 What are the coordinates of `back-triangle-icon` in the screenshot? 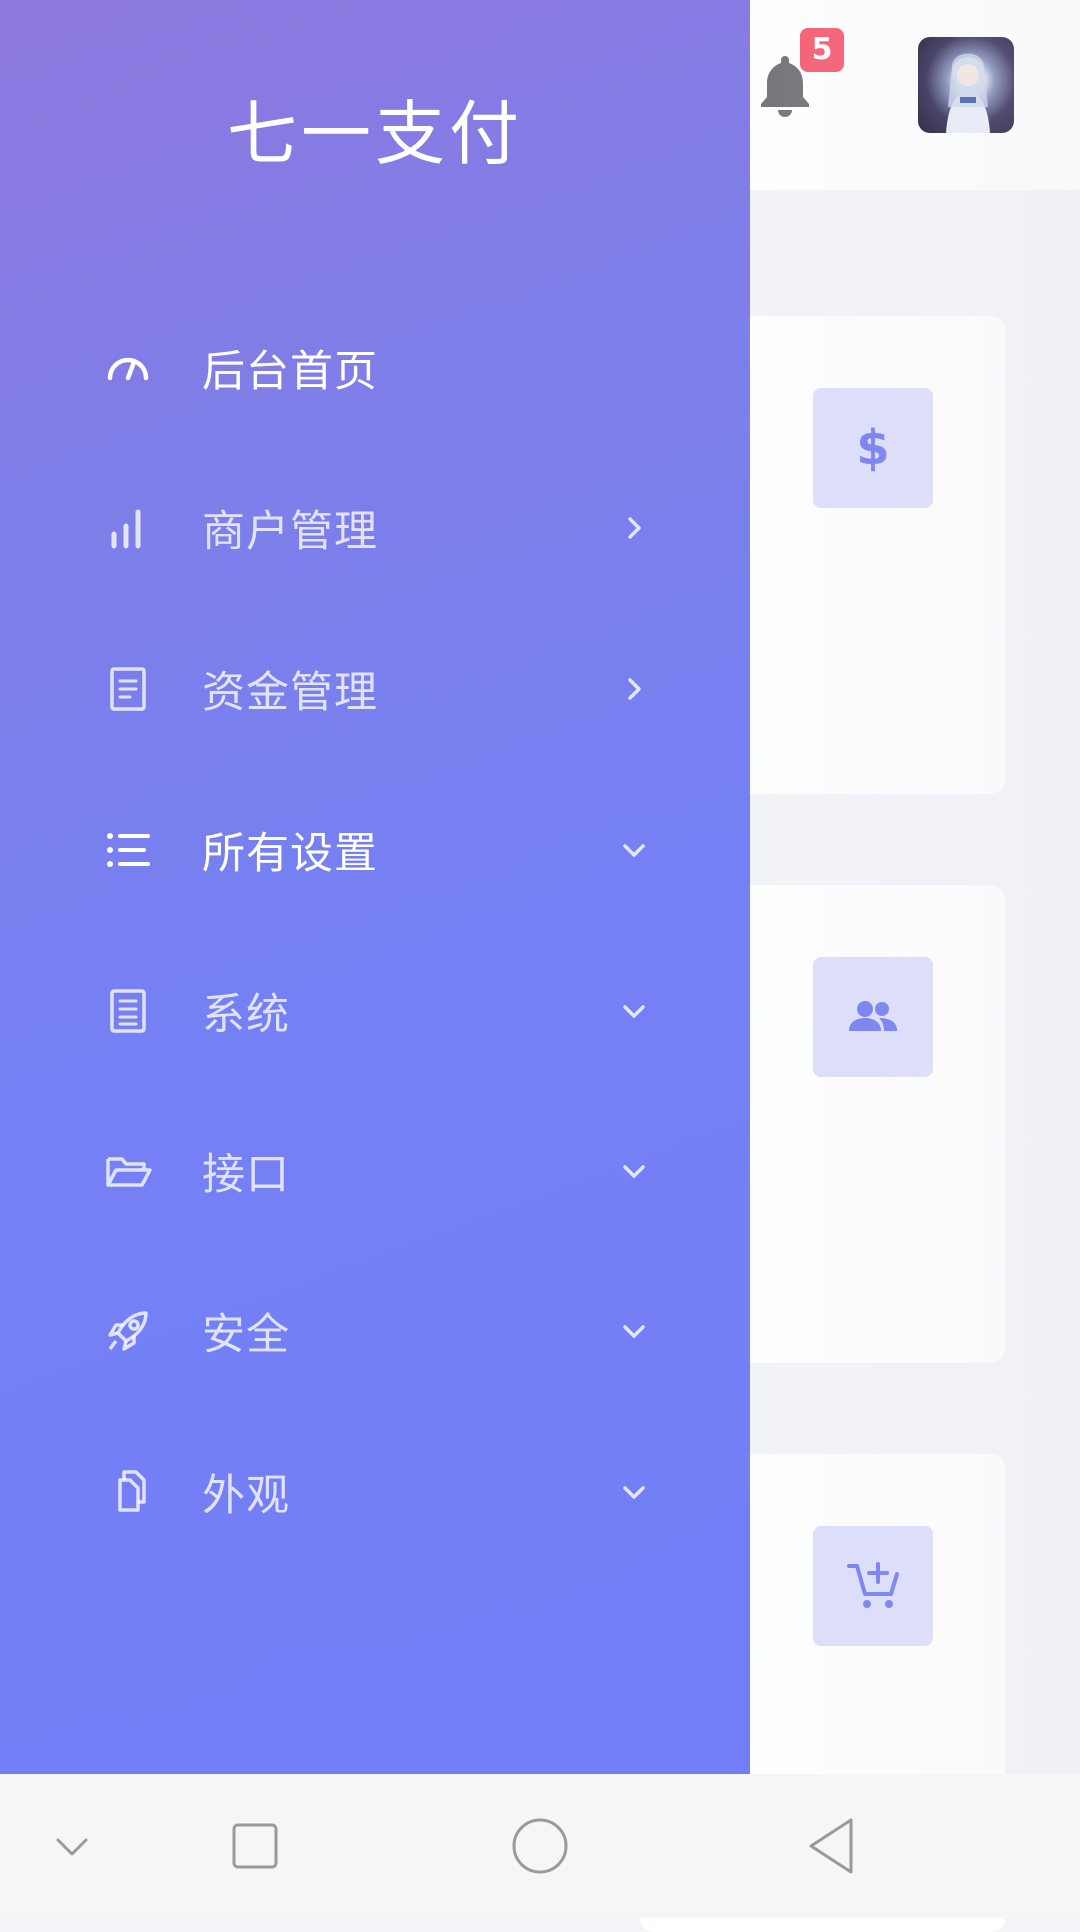 It's located at (831, 1846).